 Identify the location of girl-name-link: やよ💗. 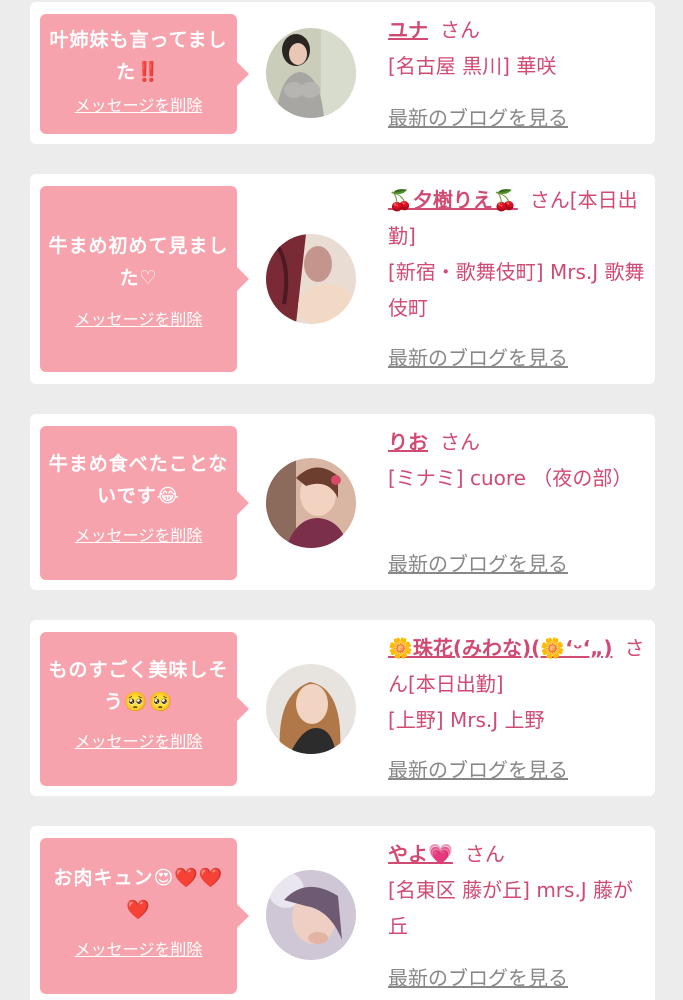
(420, 854).